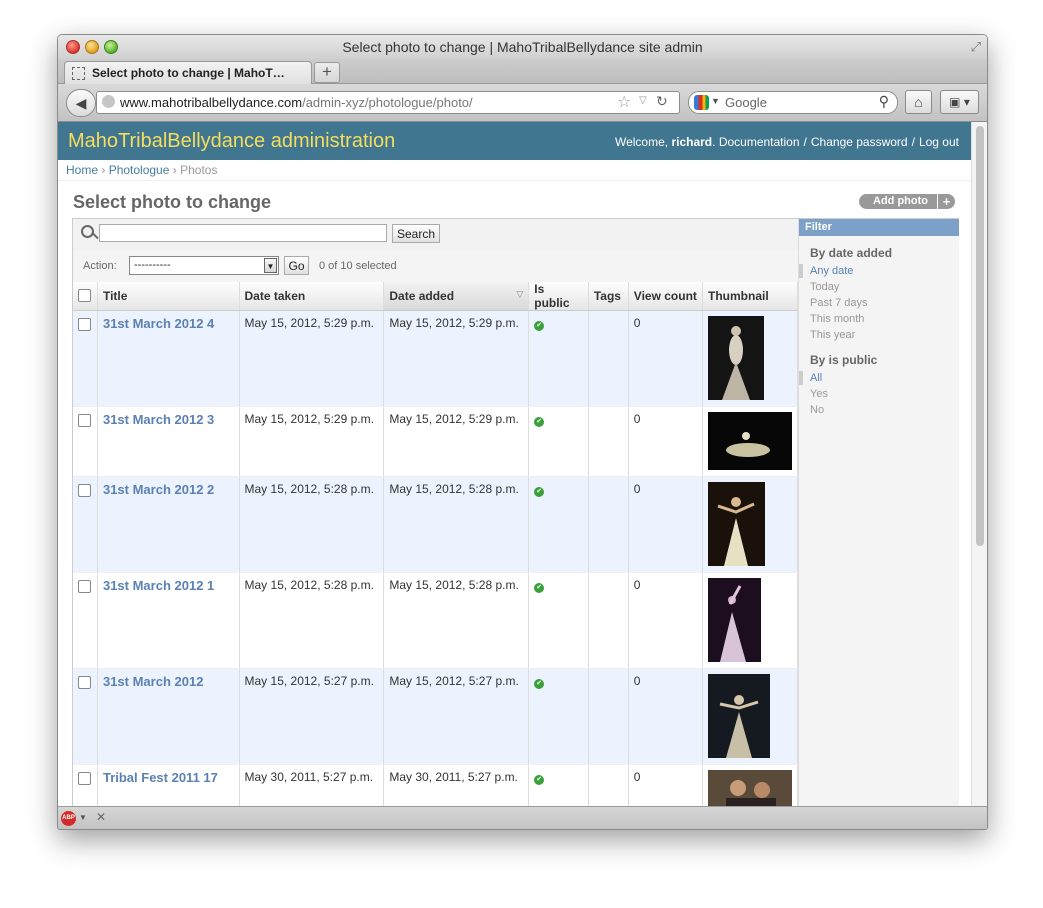  Describe the element at coordinates (312, 296) in the screenshot. I see `column-date-taken: Date taken` at that location.